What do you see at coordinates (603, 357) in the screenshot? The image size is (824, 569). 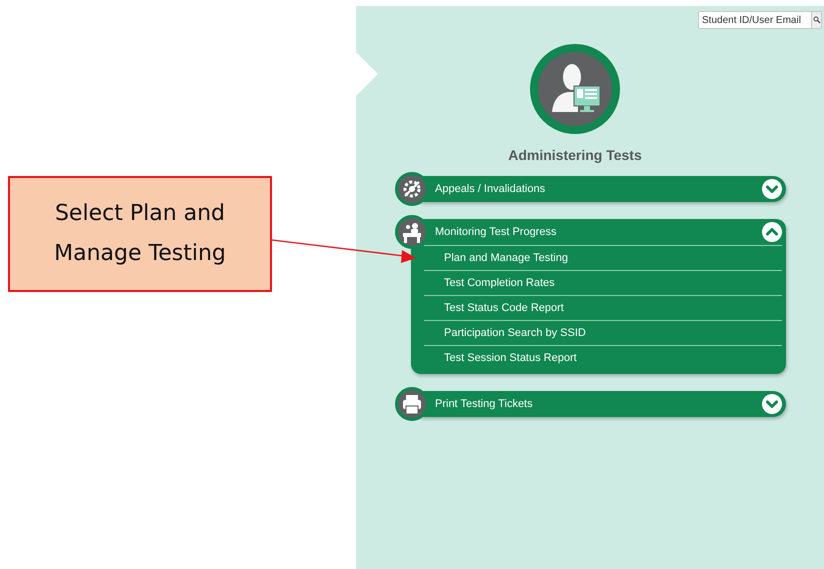 I see `menu-link: Test Session Status Report` at bounding box center [603, 357].